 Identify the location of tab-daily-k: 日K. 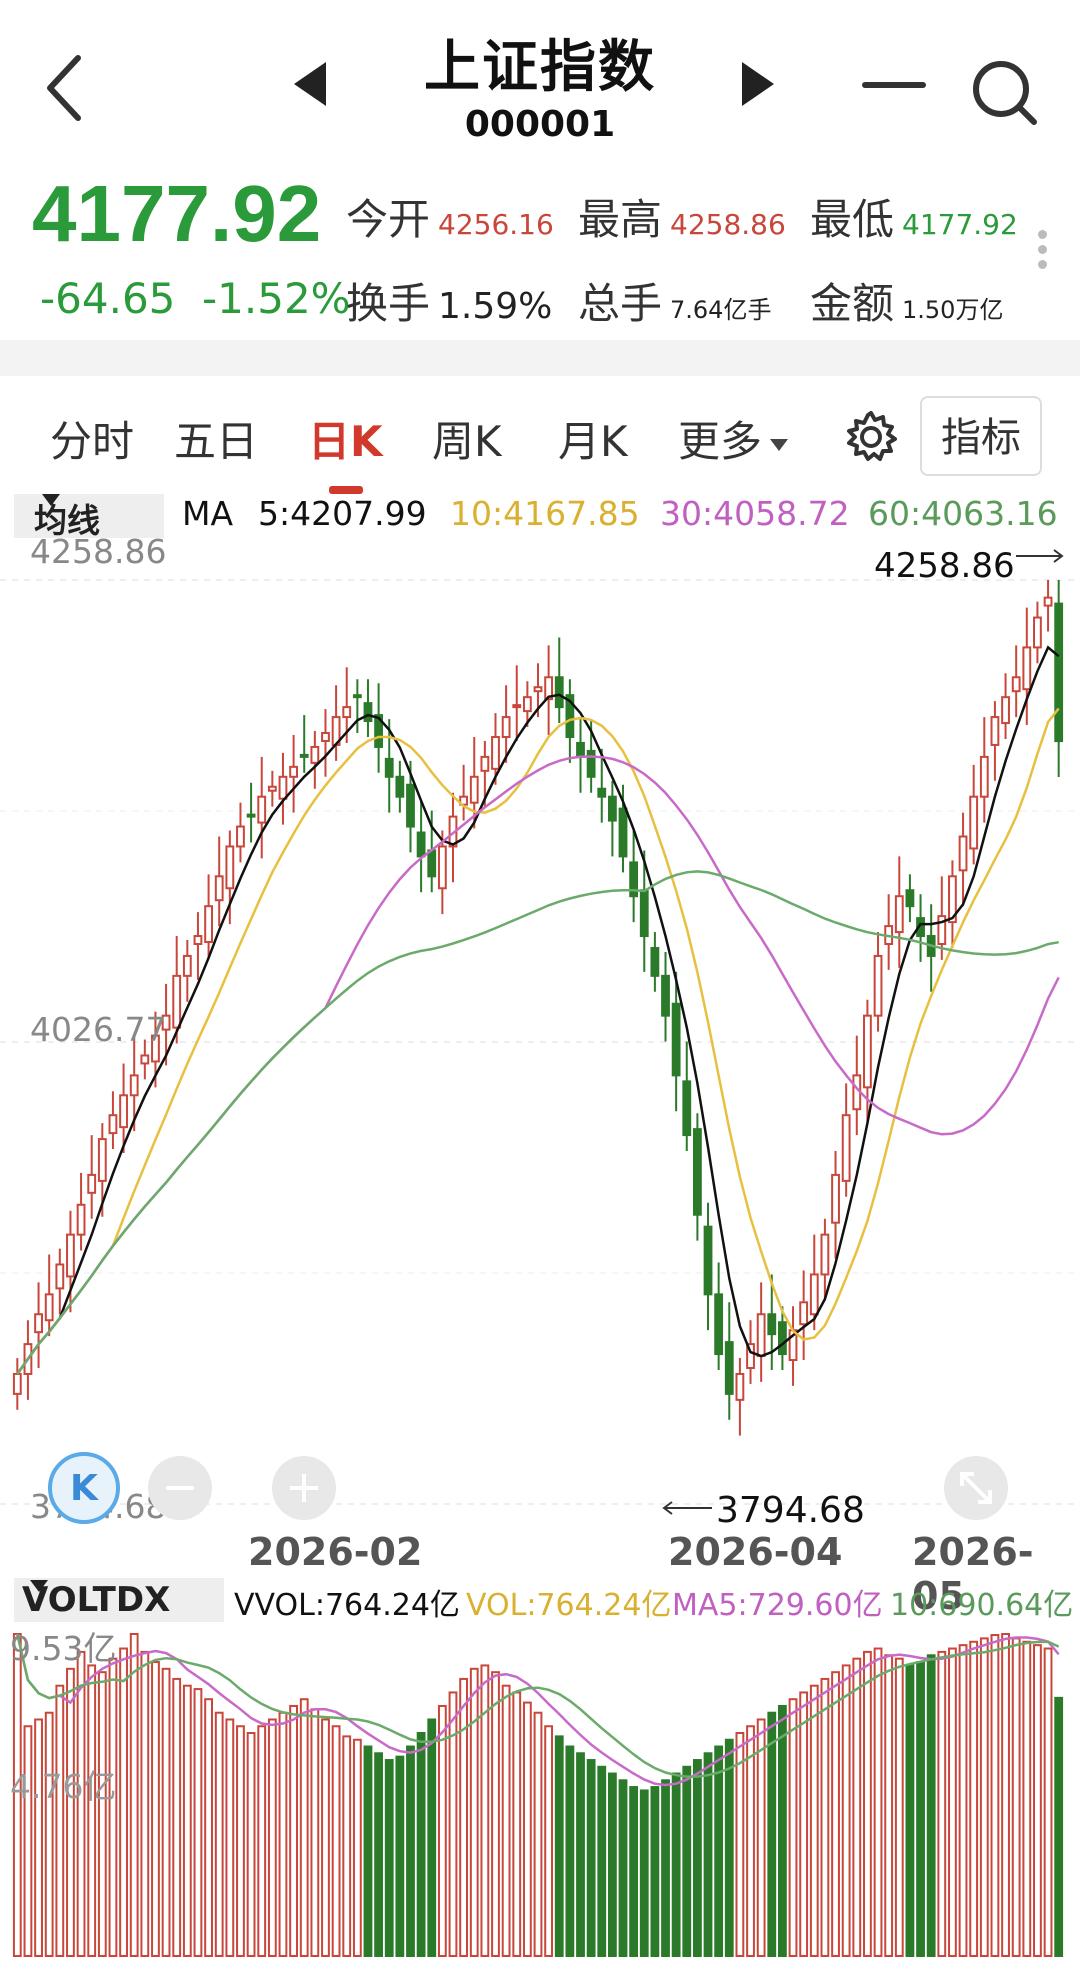
(345, 438).